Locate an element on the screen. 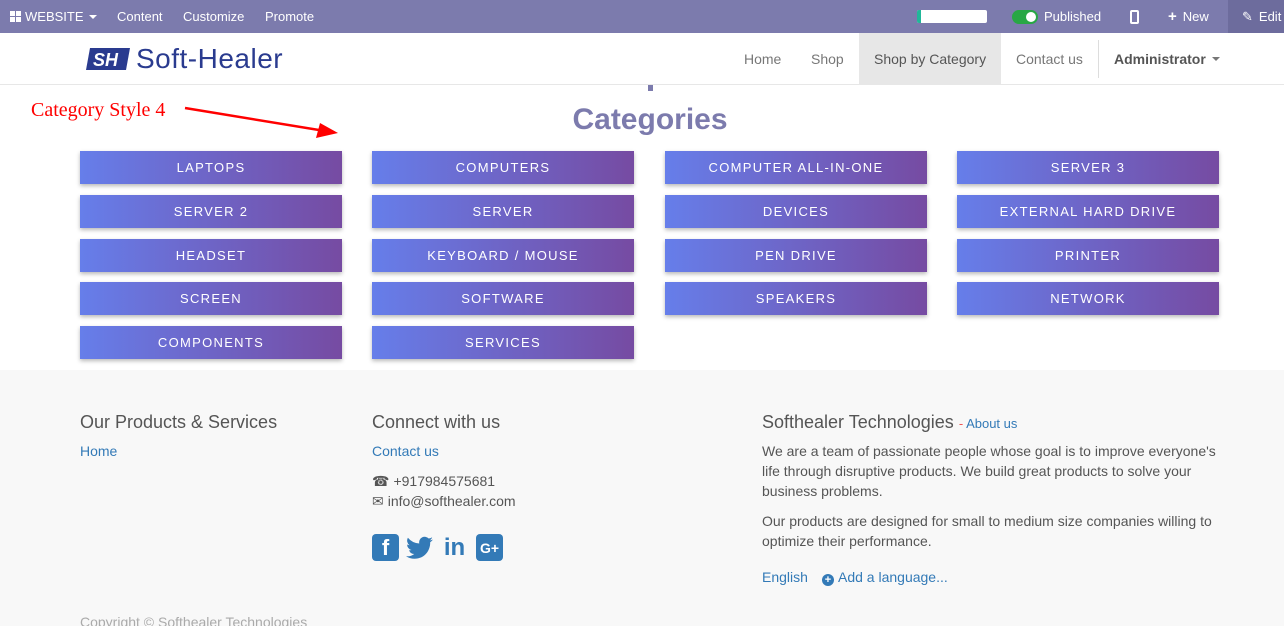 The image size is (1284, 626). toggle-switch-icon is located at coordinates (1025, 16).